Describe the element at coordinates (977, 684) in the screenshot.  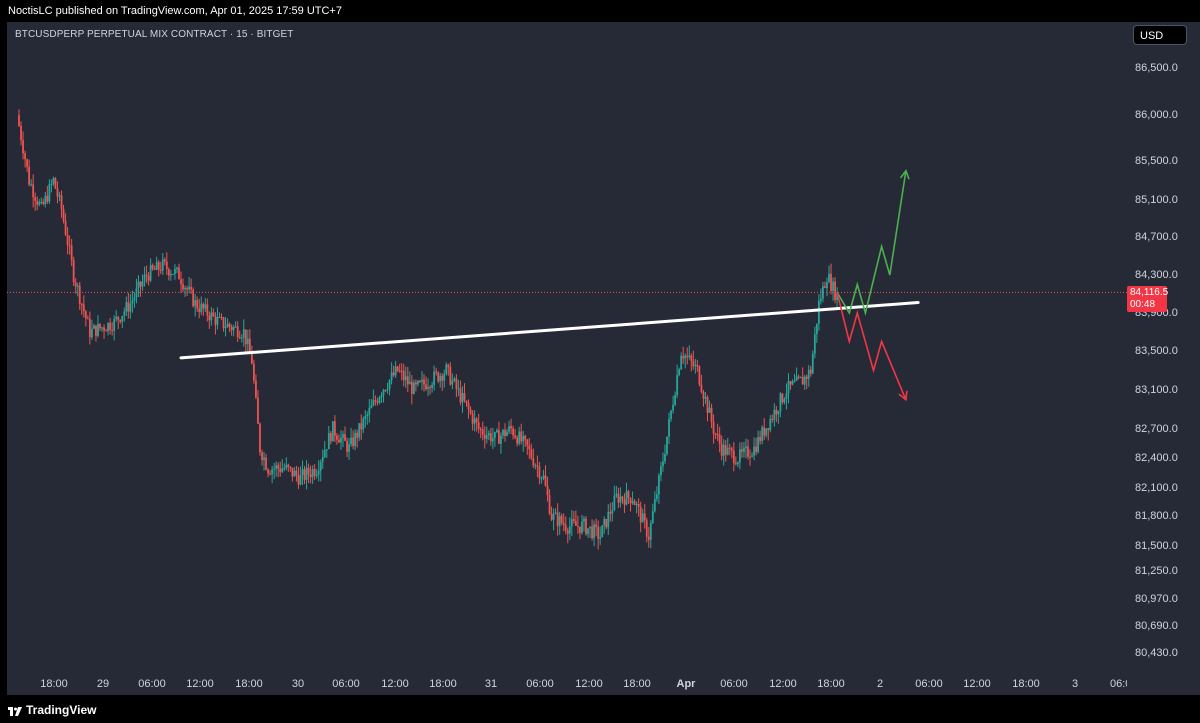
I see `time-axis-label: 12:00` at that location.